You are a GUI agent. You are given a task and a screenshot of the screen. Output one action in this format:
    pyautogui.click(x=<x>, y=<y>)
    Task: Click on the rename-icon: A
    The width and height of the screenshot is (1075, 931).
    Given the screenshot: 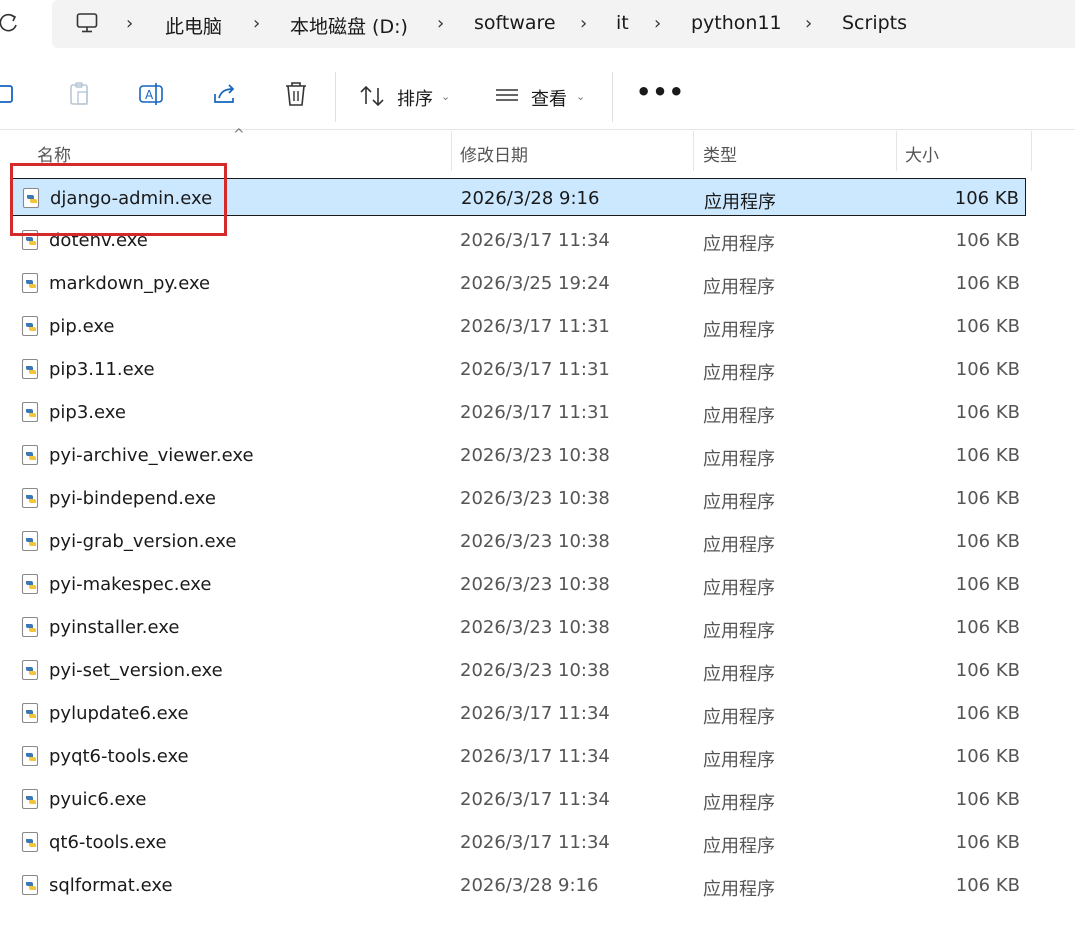 What is the action you would take?
    pyautogui.click(x=152, y=95)
    